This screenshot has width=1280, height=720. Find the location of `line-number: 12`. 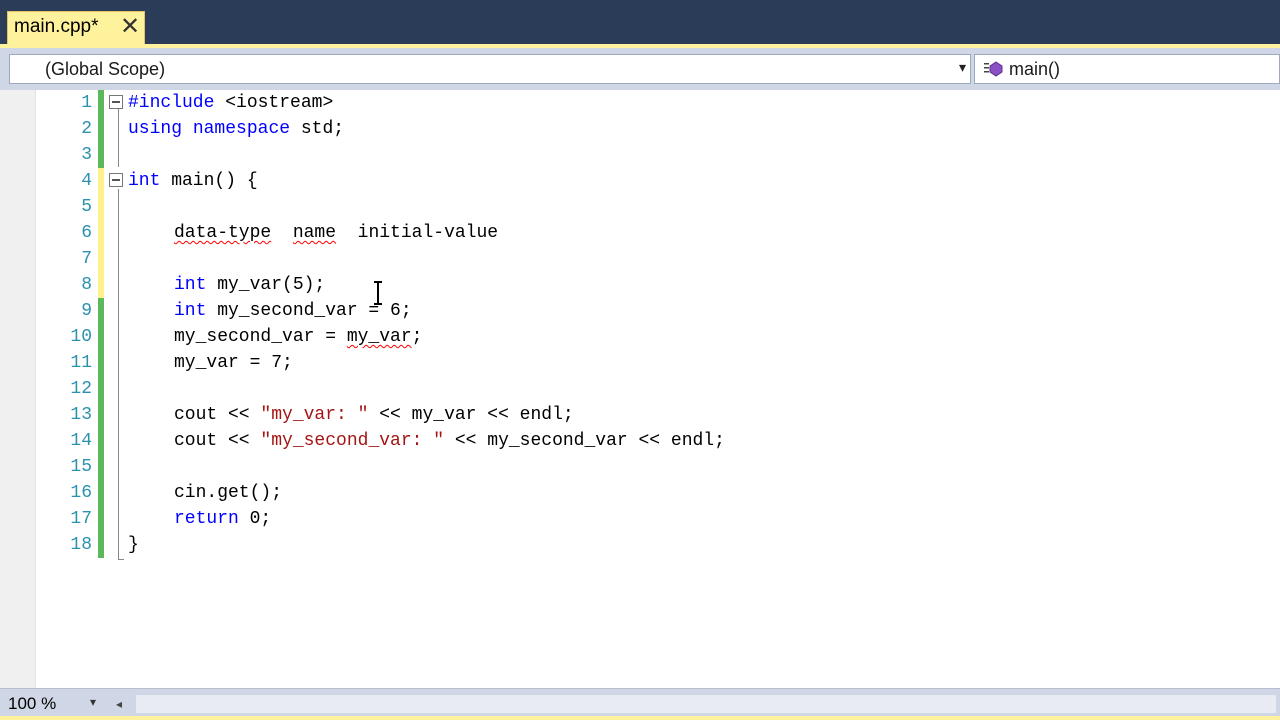

line-number: 12 is located at coordinates (81, 389).